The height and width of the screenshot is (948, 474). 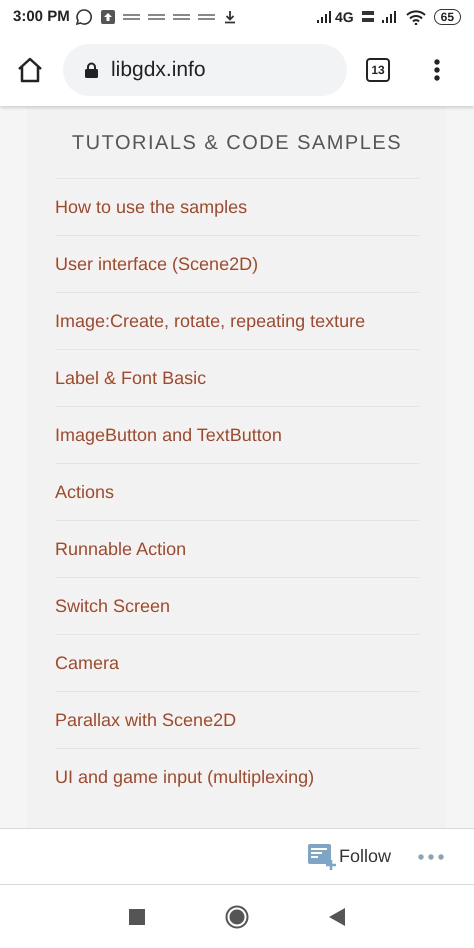 What do you see at coordinates (87, 663) in the screenshot?
I see `tutorial-link: Camera` at bounding box center [87, 663].